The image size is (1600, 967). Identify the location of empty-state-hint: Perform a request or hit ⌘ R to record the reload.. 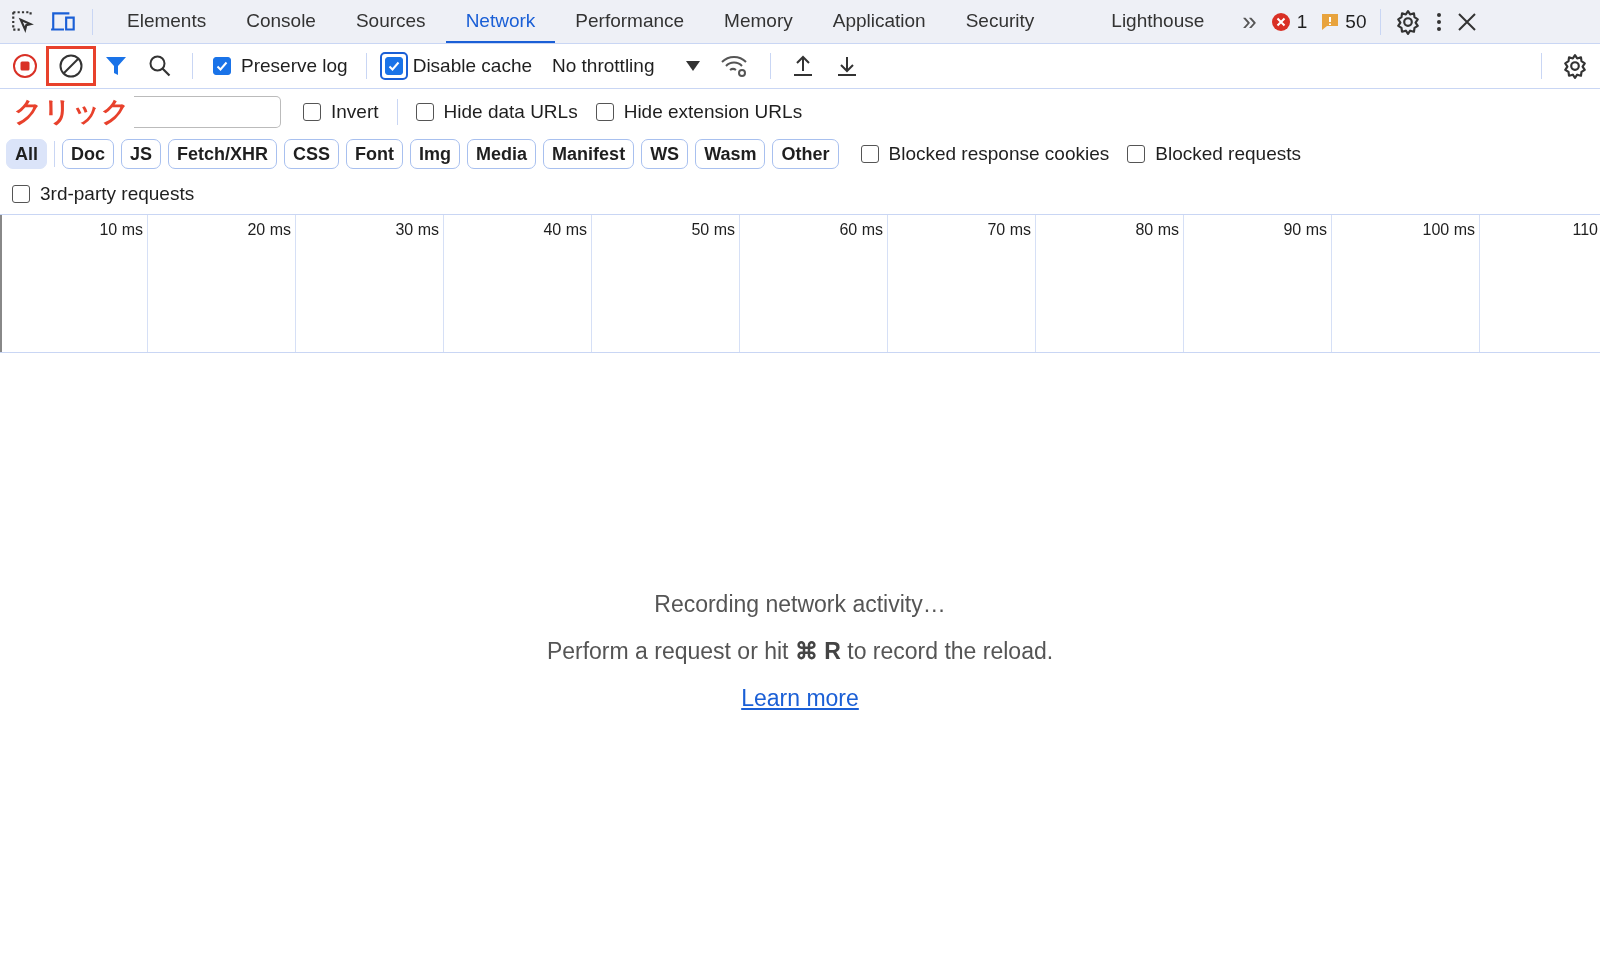
(800, 651).